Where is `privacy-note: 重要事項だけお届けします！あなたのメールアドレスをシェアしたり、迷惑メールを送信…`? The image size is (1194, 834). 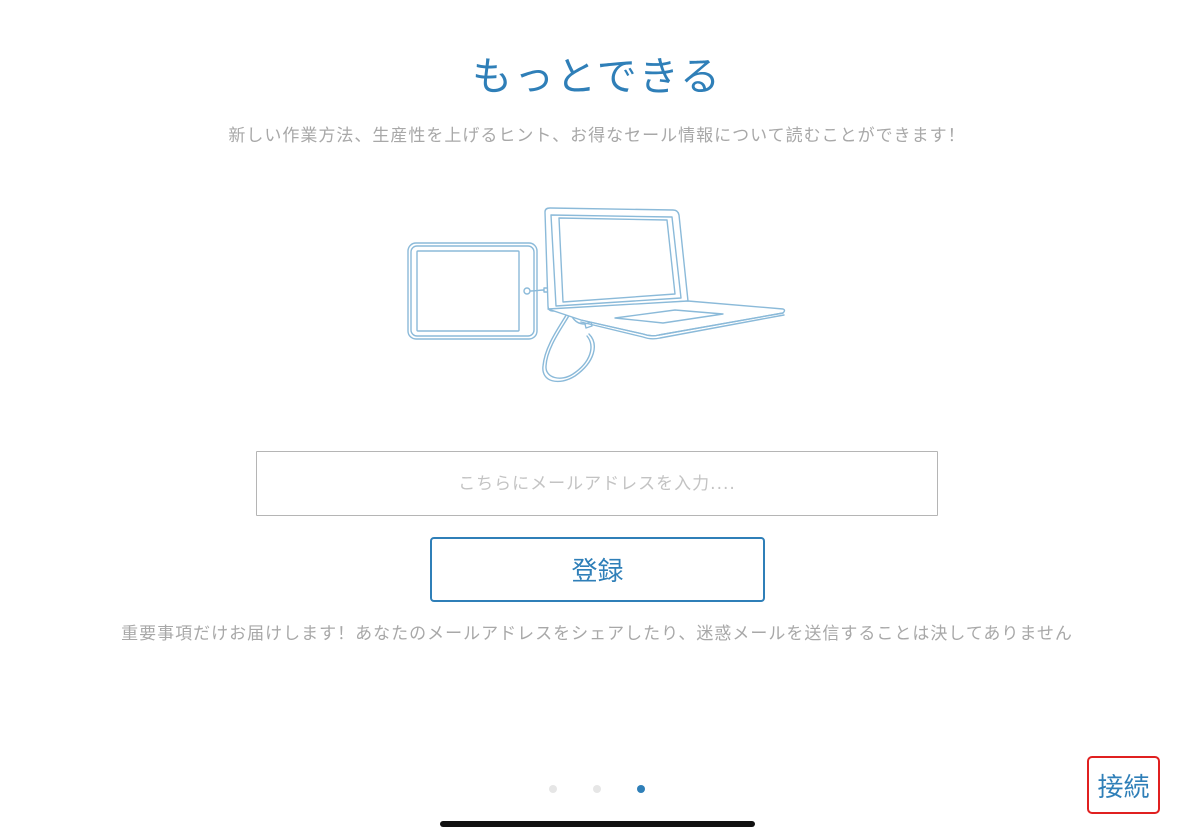 privacy-note: 重要事項だけお届けします！あなたのメールアドレスをシェアしたり、迷惑メールを送信… is located at coordinates (597, 634).